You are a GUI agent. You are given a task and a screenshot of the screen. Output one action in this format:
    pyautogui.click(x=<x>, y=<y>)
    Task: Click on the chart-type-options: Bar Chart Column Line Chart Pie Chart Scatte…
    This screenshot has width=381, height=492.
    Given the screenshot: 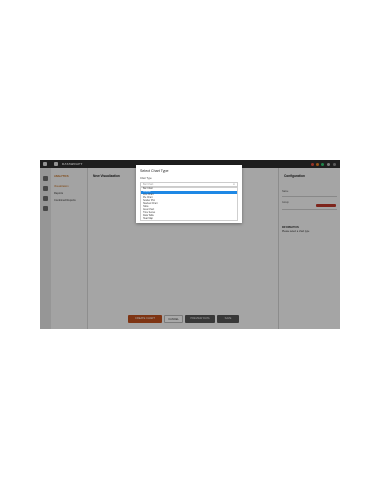 What is the action you would take?
    pyautogui.click(x=189, y=204)
    